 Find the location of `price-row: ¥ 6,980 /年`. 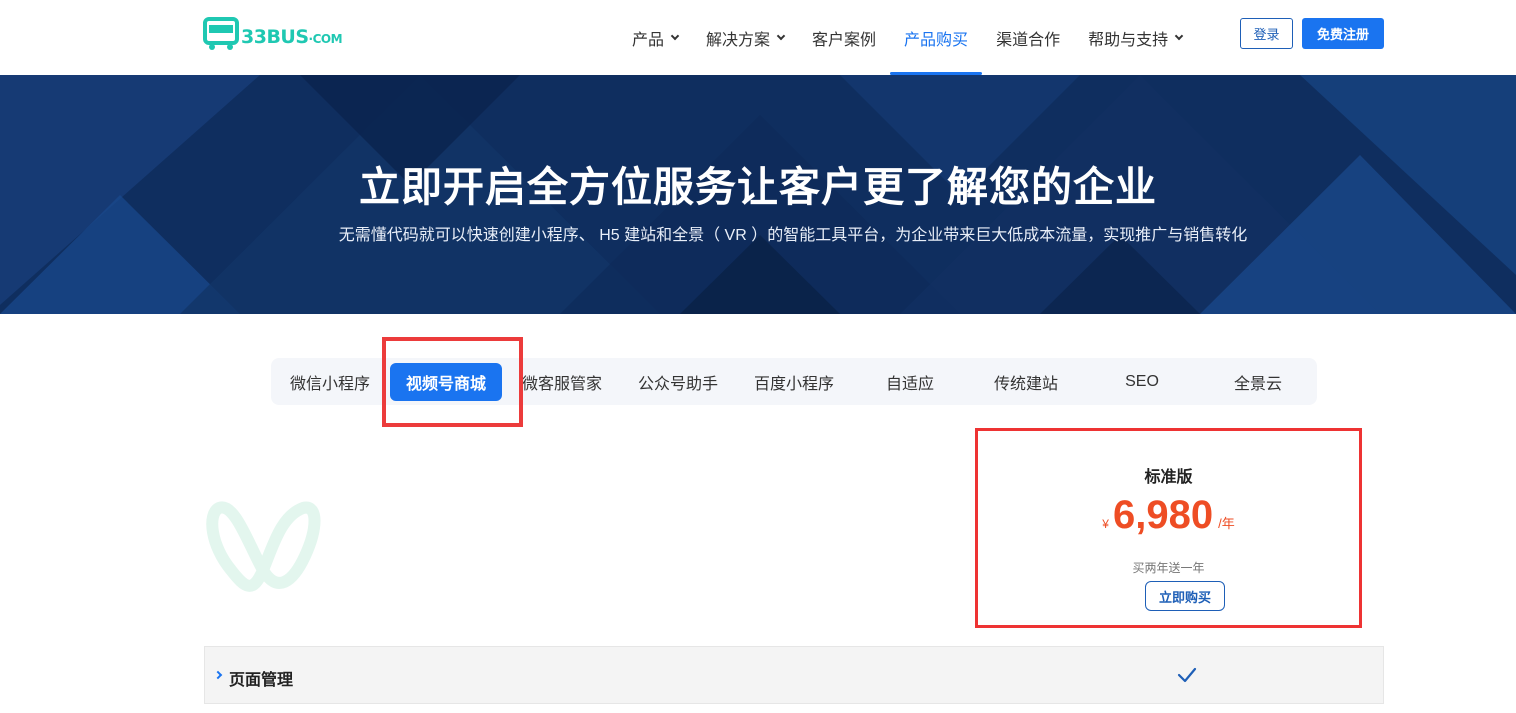

price-row: ¥ 6,980 /年 is located at coordinates (1168, 515).